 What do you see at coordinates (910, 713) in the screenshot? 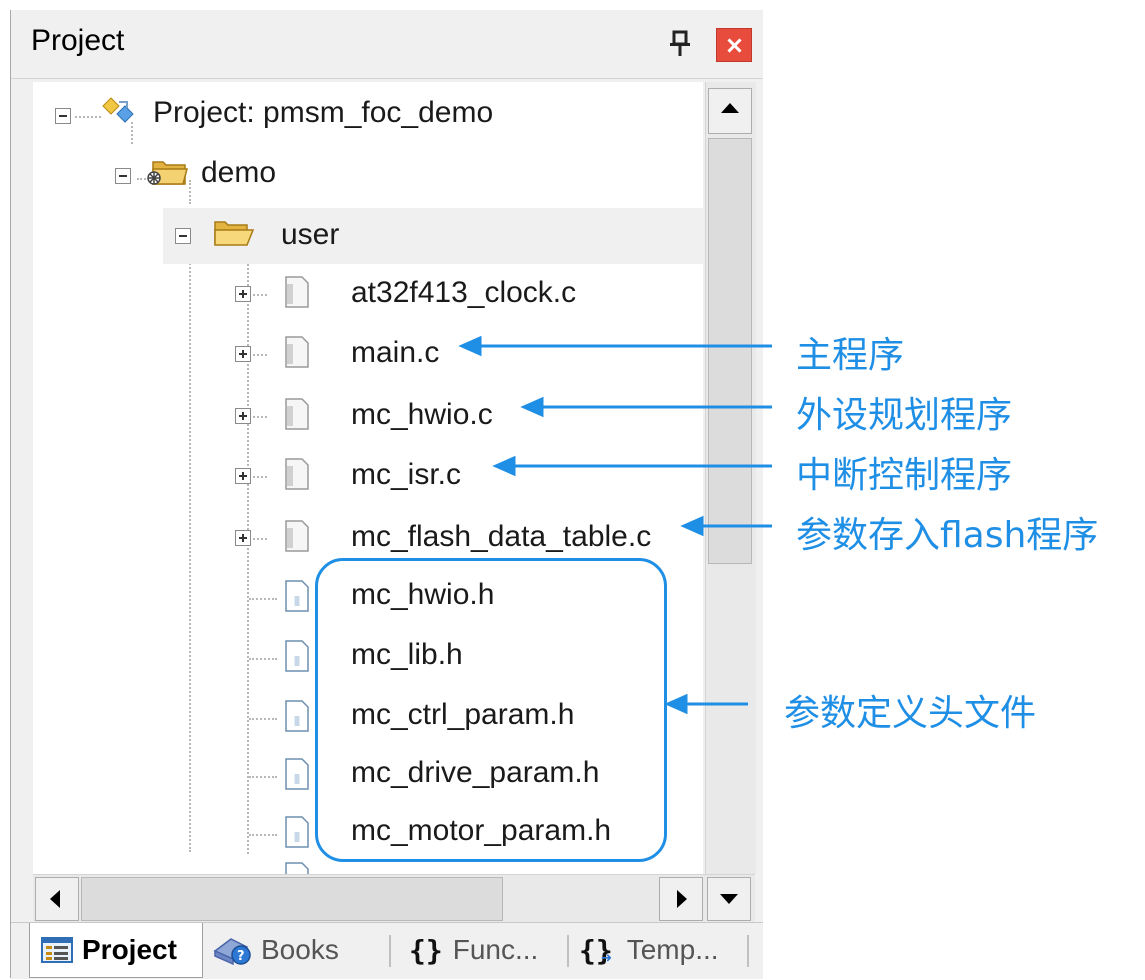
I see `annotation-headers: 参数定义头文件` at bounding box center [910, 713].